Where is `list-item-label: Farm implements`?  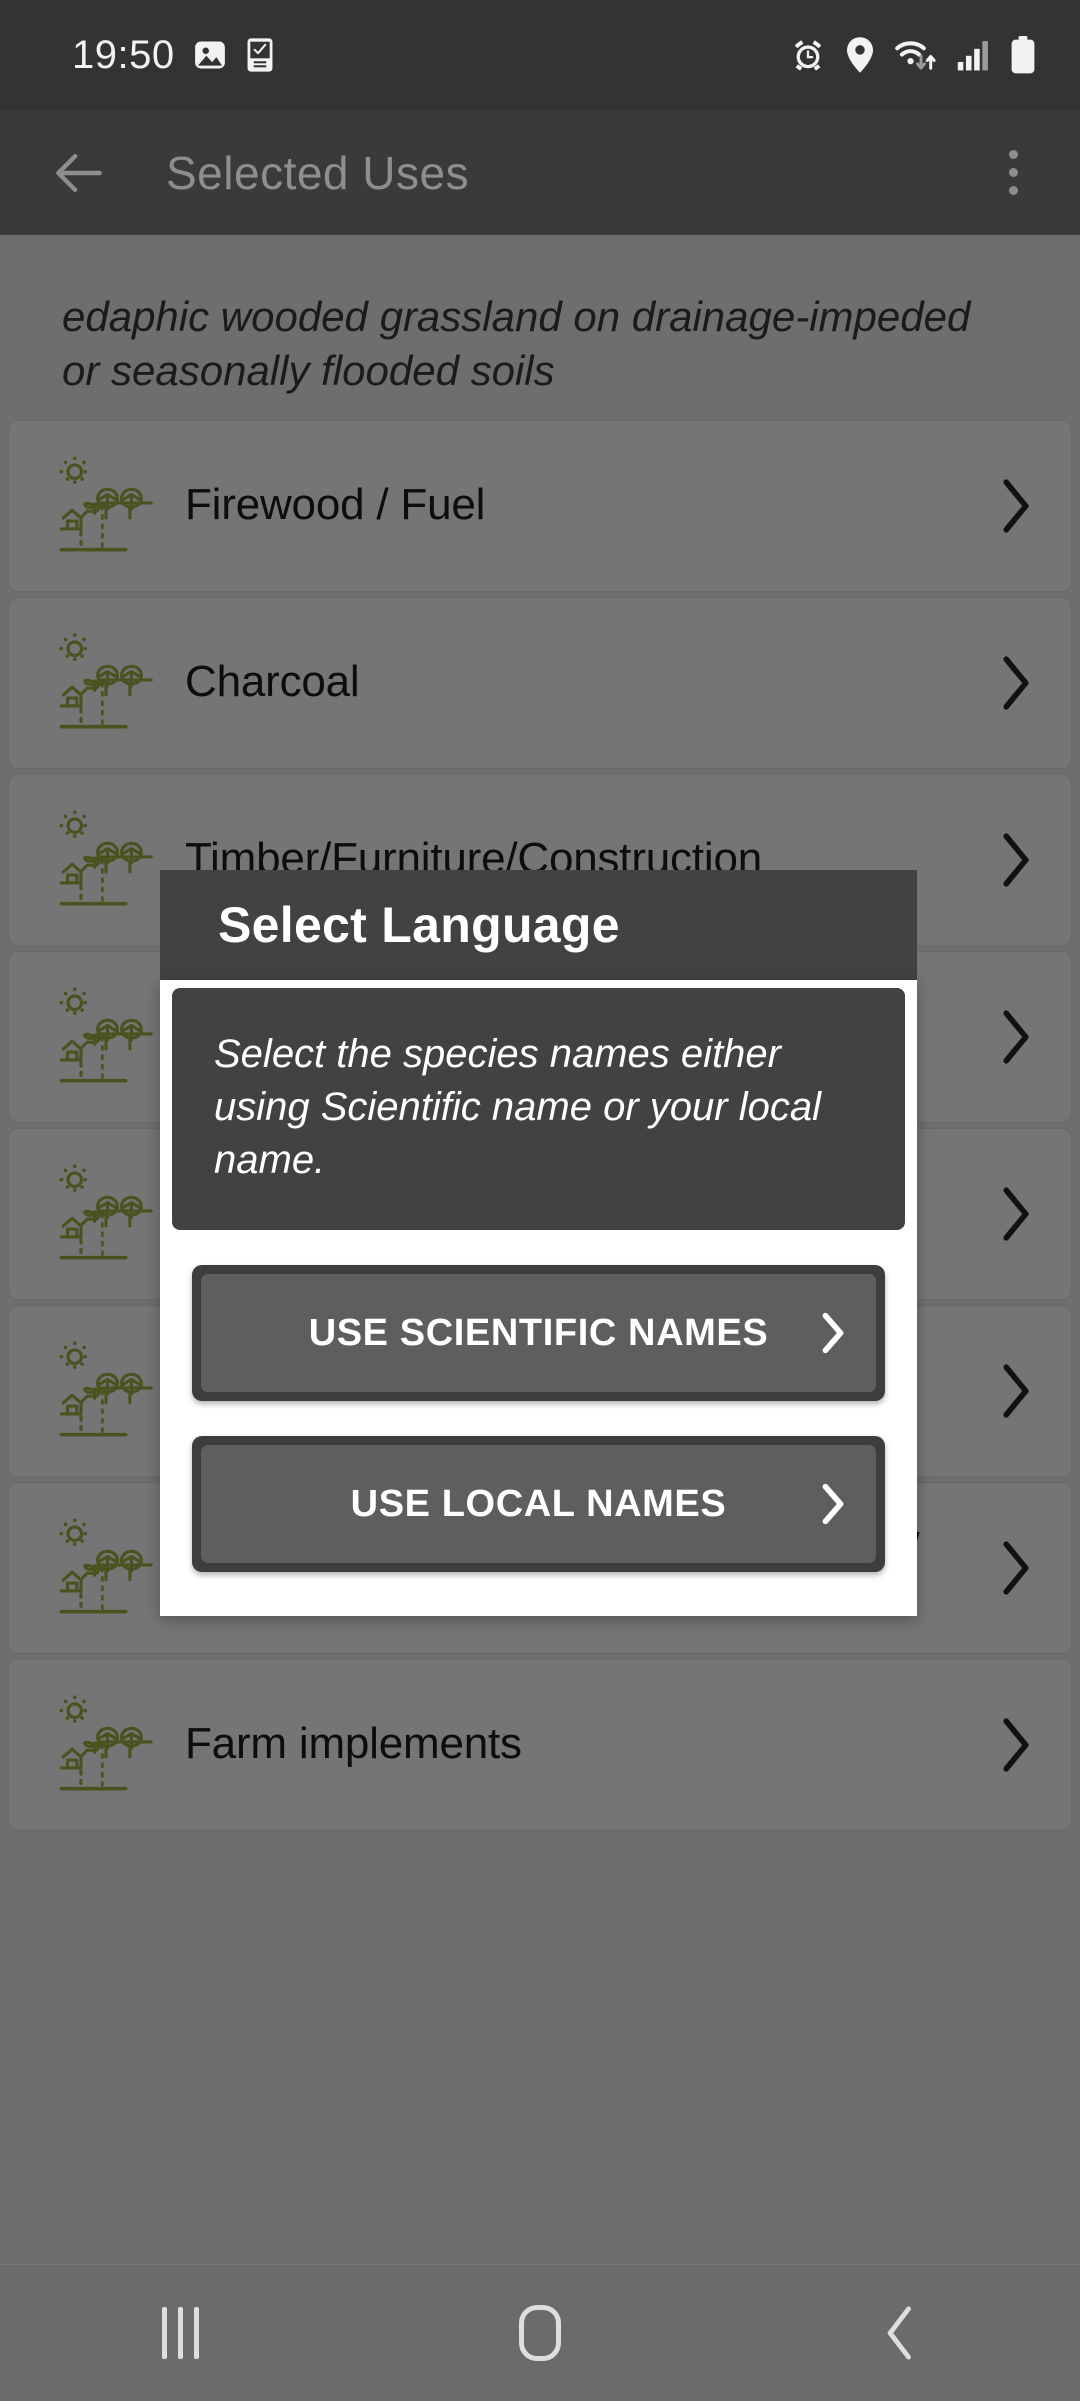
list-item-label: Farm implements is located at coordinates (353, 1744).